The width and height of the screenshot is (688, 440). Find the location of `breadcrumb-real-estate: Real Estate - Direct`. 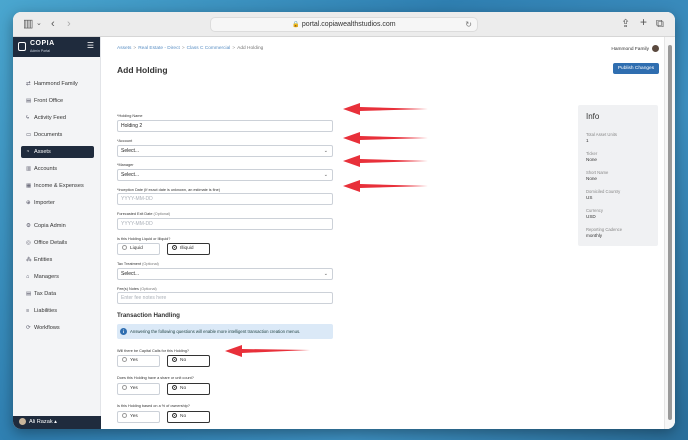

breadcrumb-real-estate: Real Estate - Direct is located at coordinates (159, 48).